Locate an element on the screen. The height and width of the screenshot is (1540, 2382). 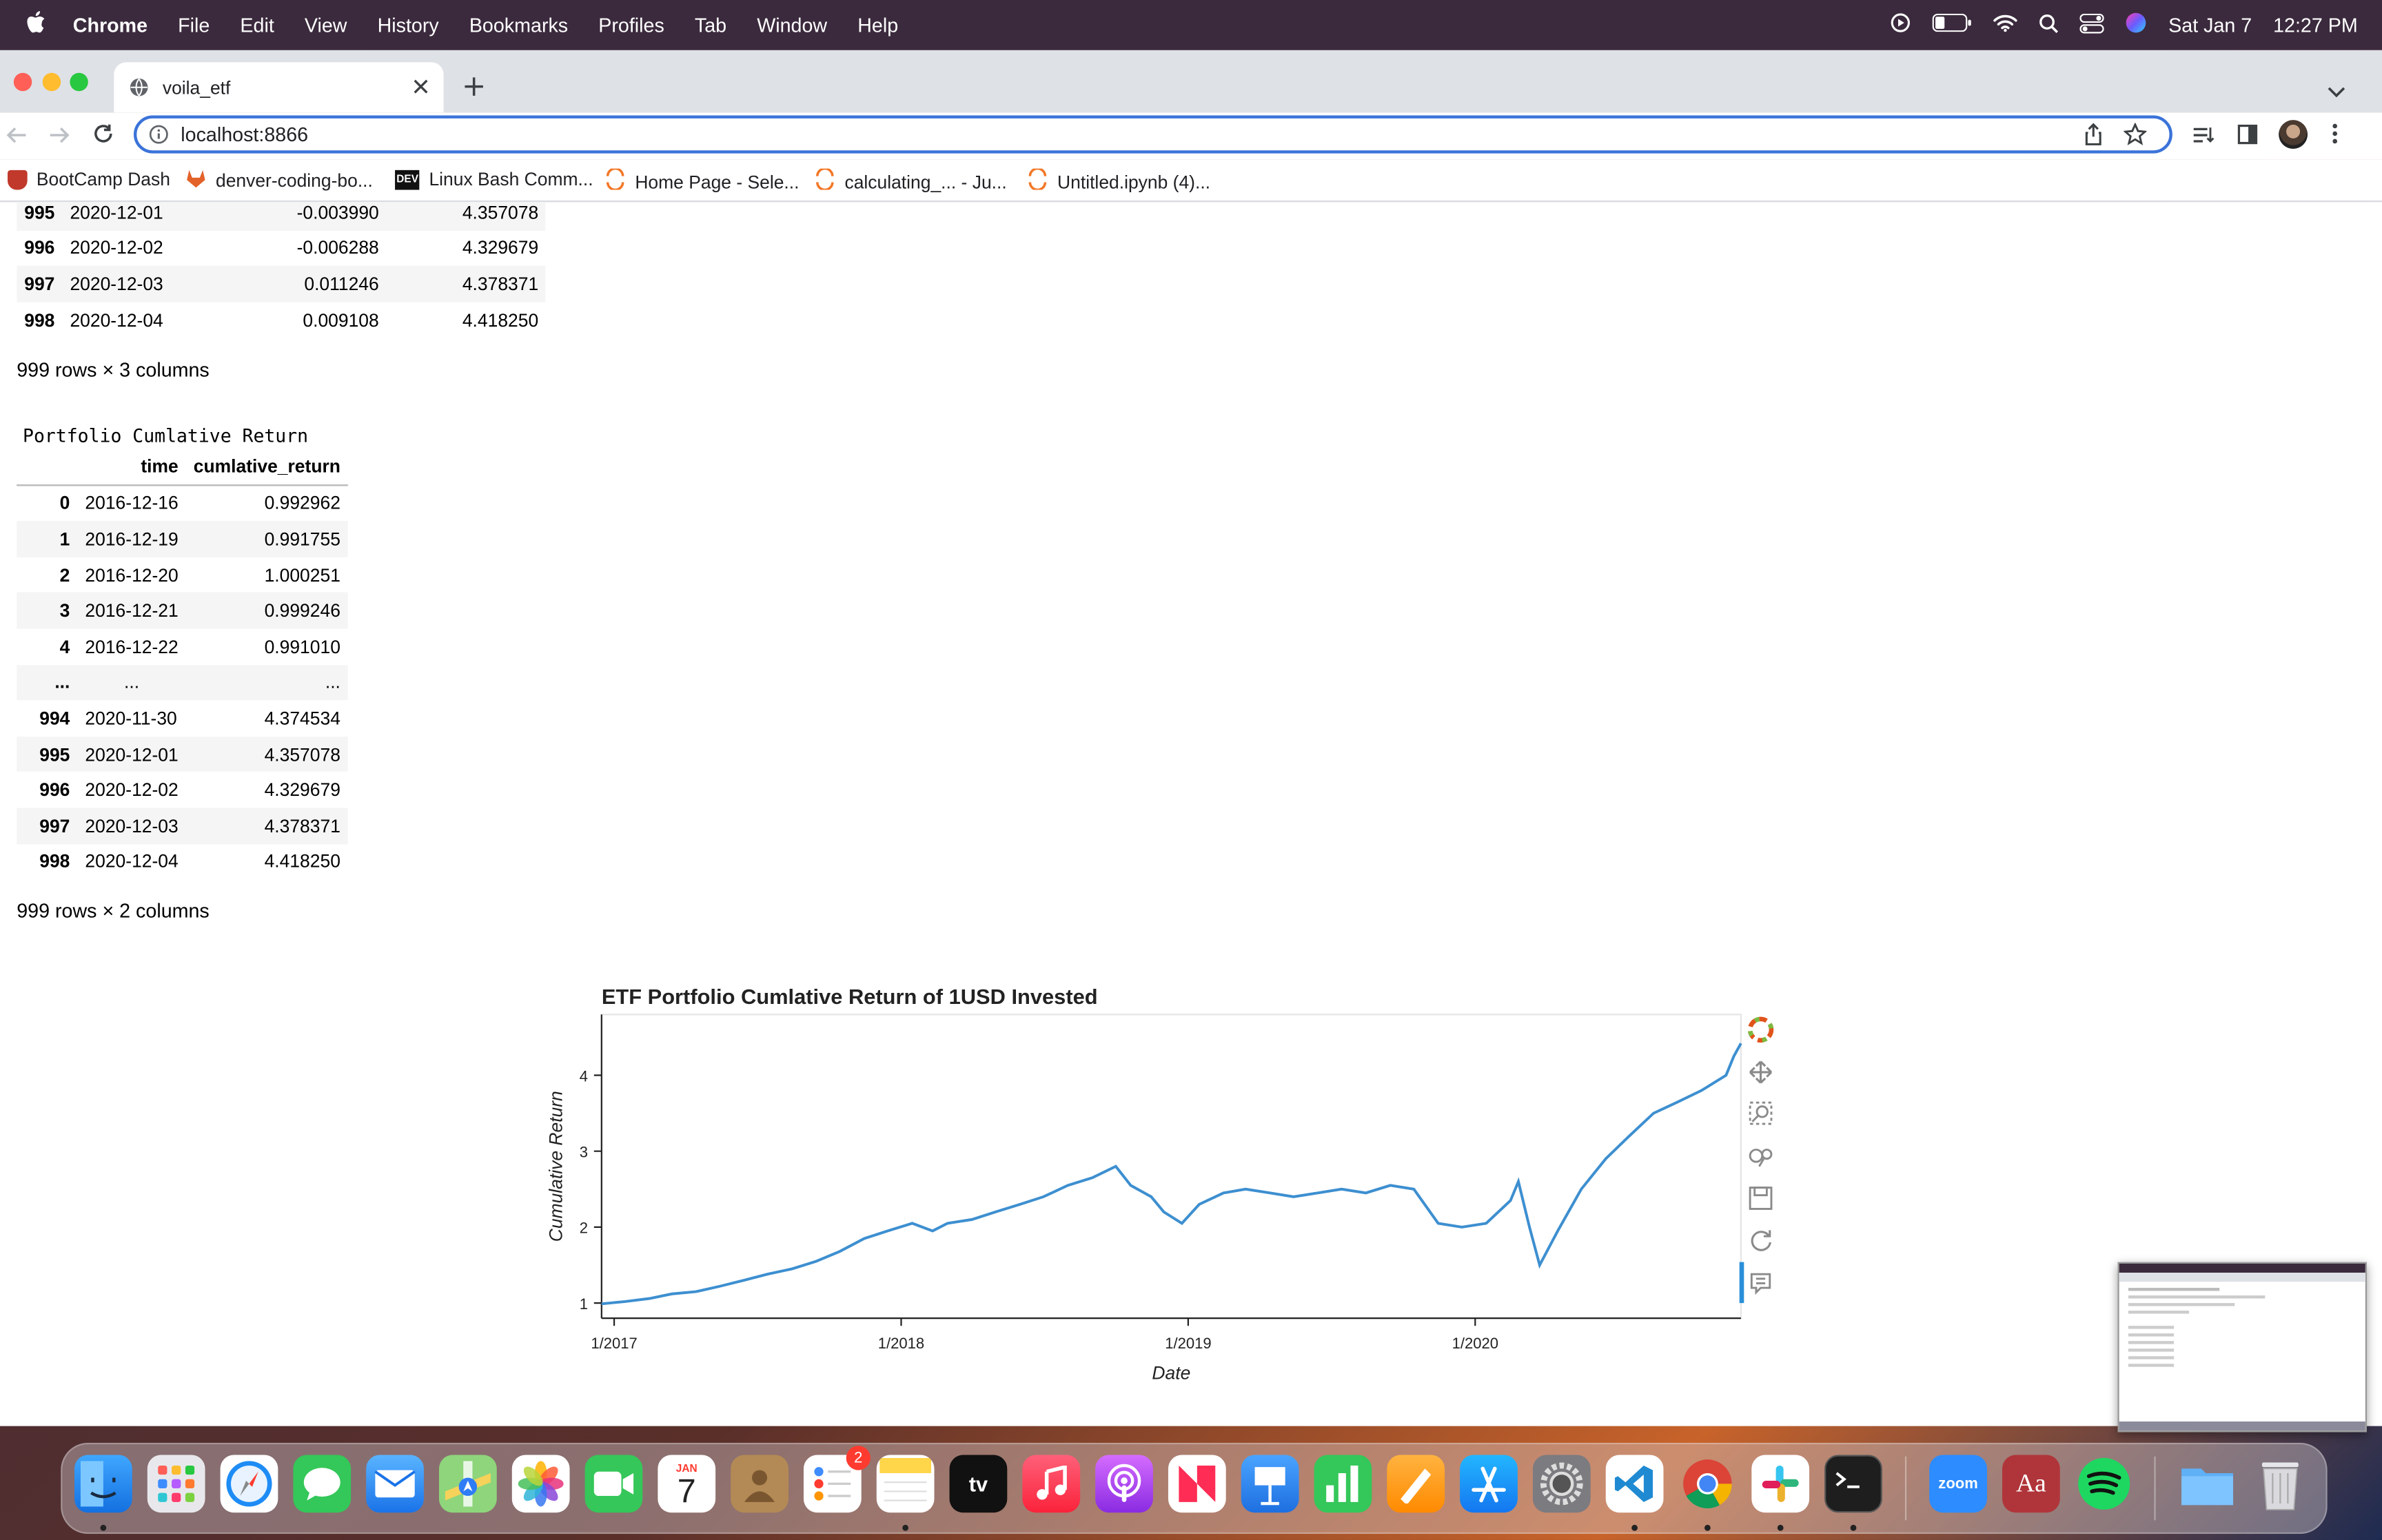
music-app-icon is located at coordinates (1051, 1484).